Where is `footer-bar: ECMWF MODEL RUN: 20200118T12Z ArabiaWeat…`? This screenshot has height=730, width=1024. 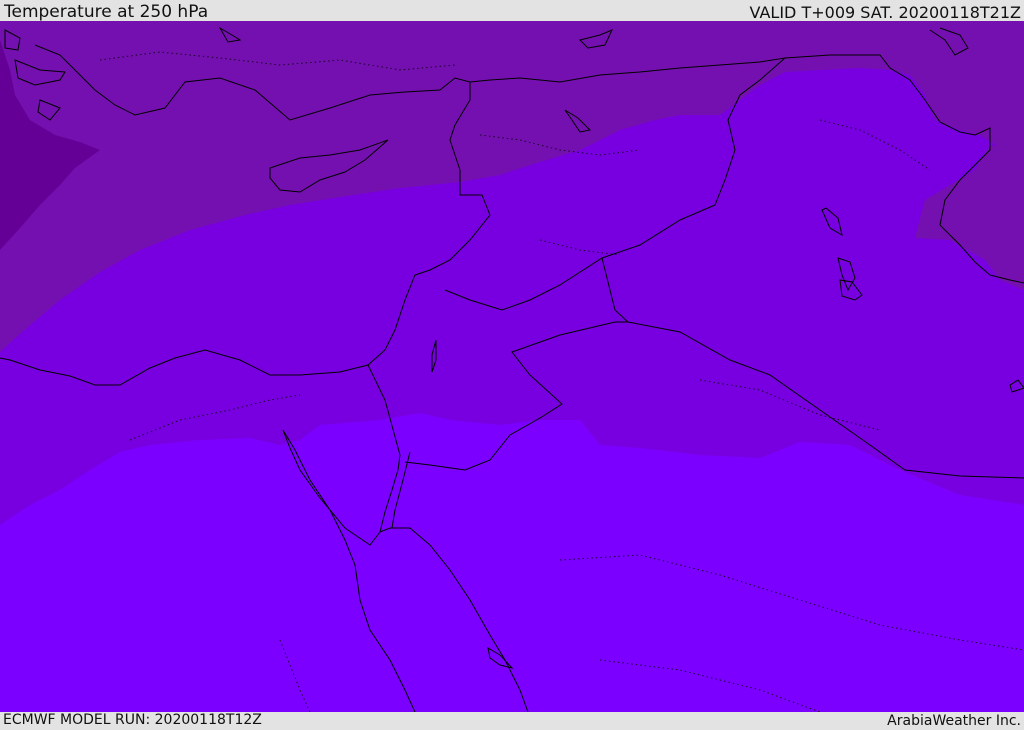 footer-bar: ECMWF MODEL RUN: 20200118T12Z ArabiaWeat… is located at coordinates (512, 720).